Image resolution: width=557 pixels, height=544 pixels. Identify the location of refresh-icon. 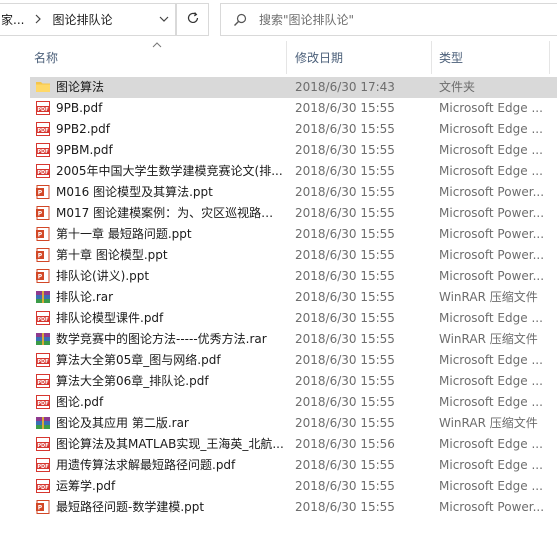
(193, 19).